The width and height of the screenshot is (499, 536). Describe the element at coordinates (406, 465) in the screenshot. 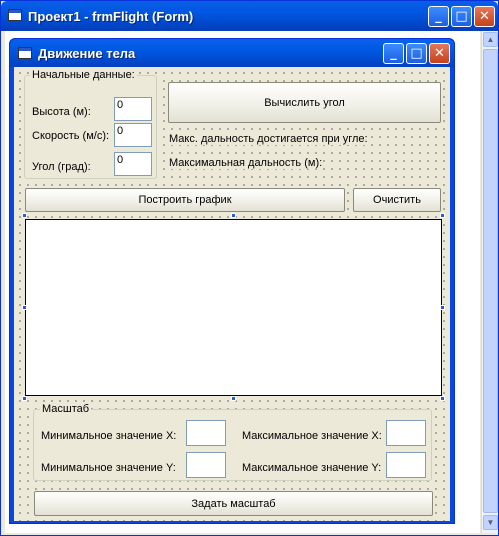

I see `max-y-input` at that location.